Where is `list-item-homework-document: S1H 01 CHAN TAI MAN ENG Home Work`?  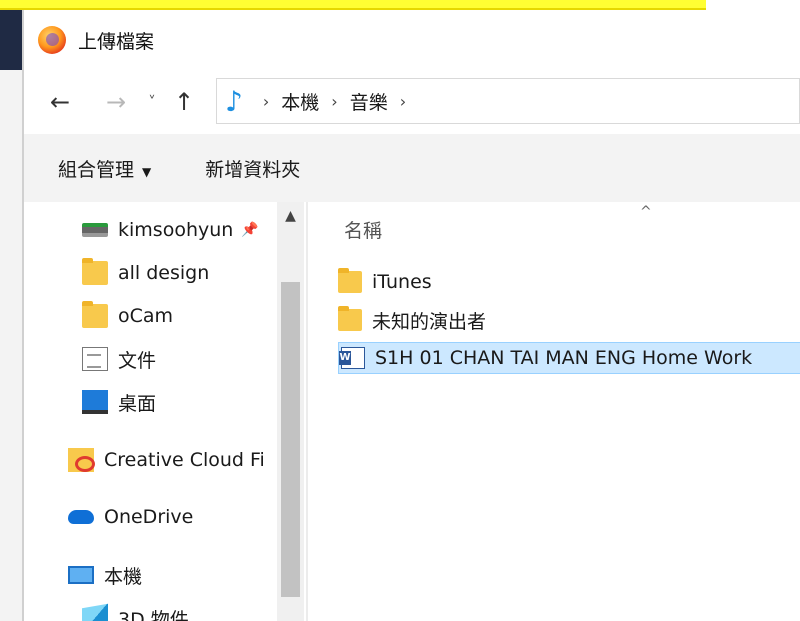
list-item-homework-document: S1H 01 CHAN TAI MAN ENG Home Work is located at coordinates (569, 358).